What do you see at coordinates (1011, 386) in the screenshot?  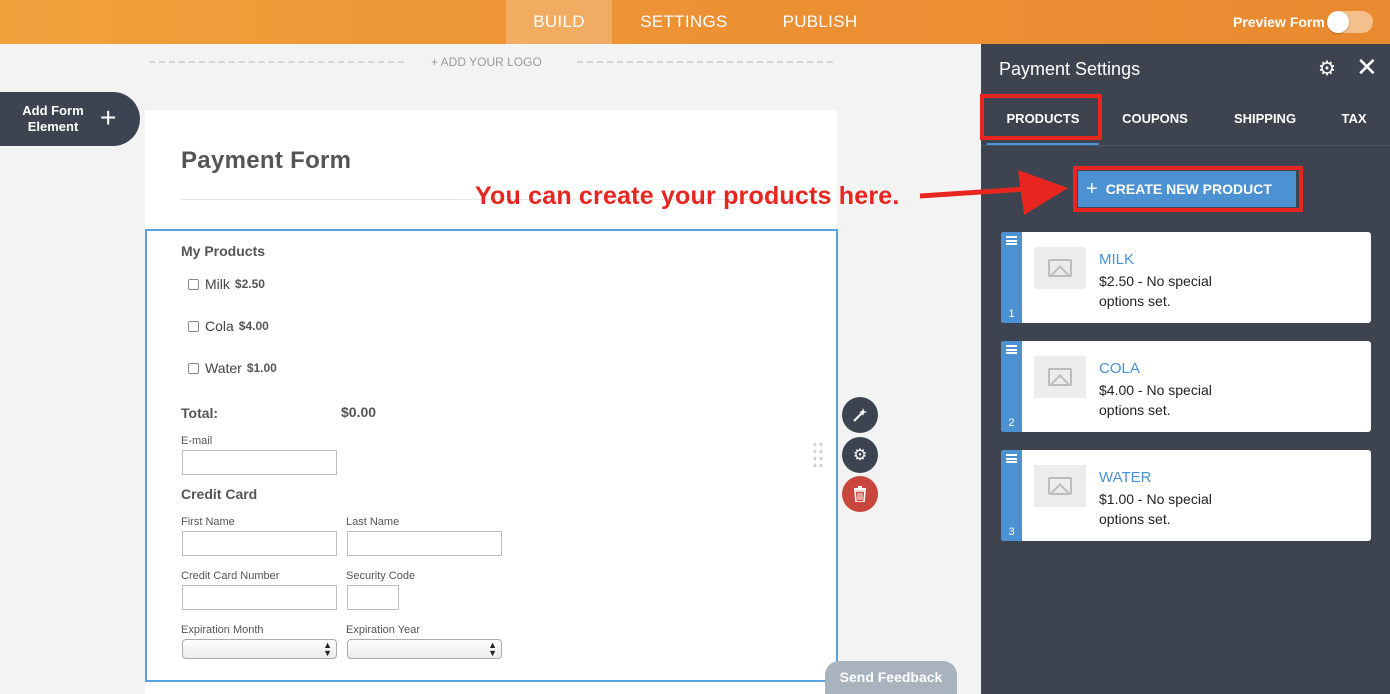 I see `drag-handle: 2` at bounding box center [1011, 386].